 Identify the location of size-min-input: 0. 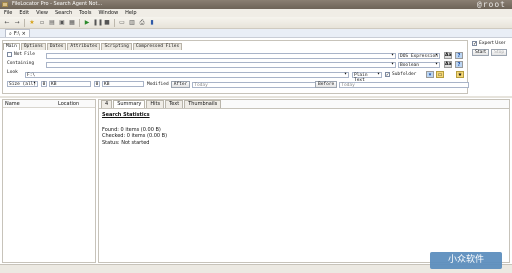
(44, 84).